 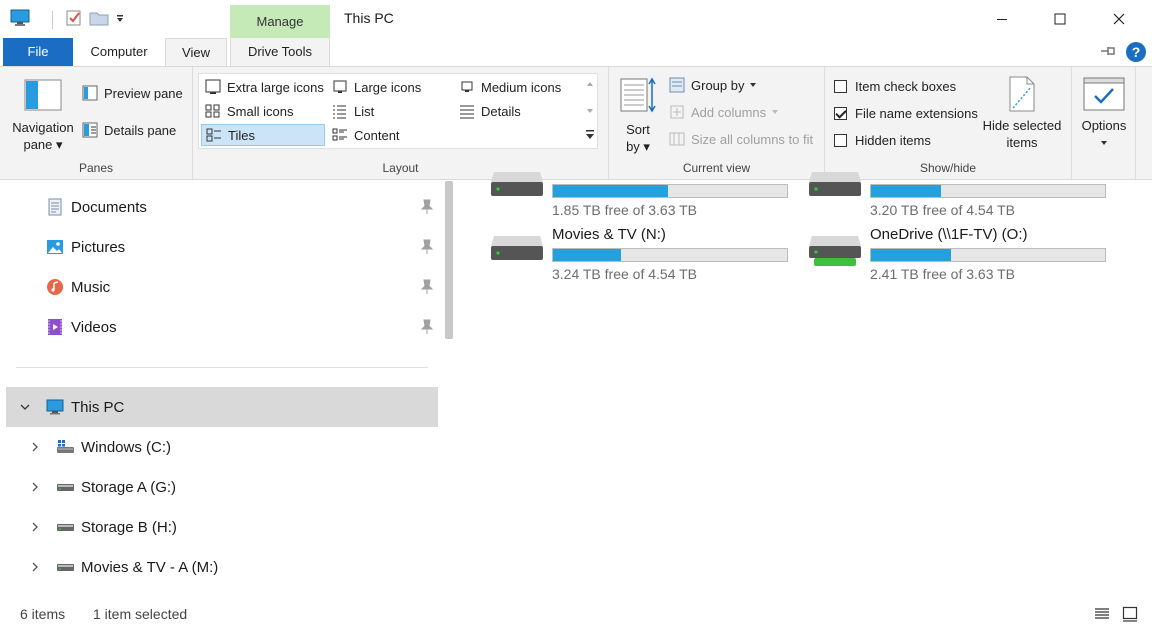 What do you see at coordinates (713, 85) in the screenshot?
I see `group-by-button: Group by` at bounding box center [713, 85].